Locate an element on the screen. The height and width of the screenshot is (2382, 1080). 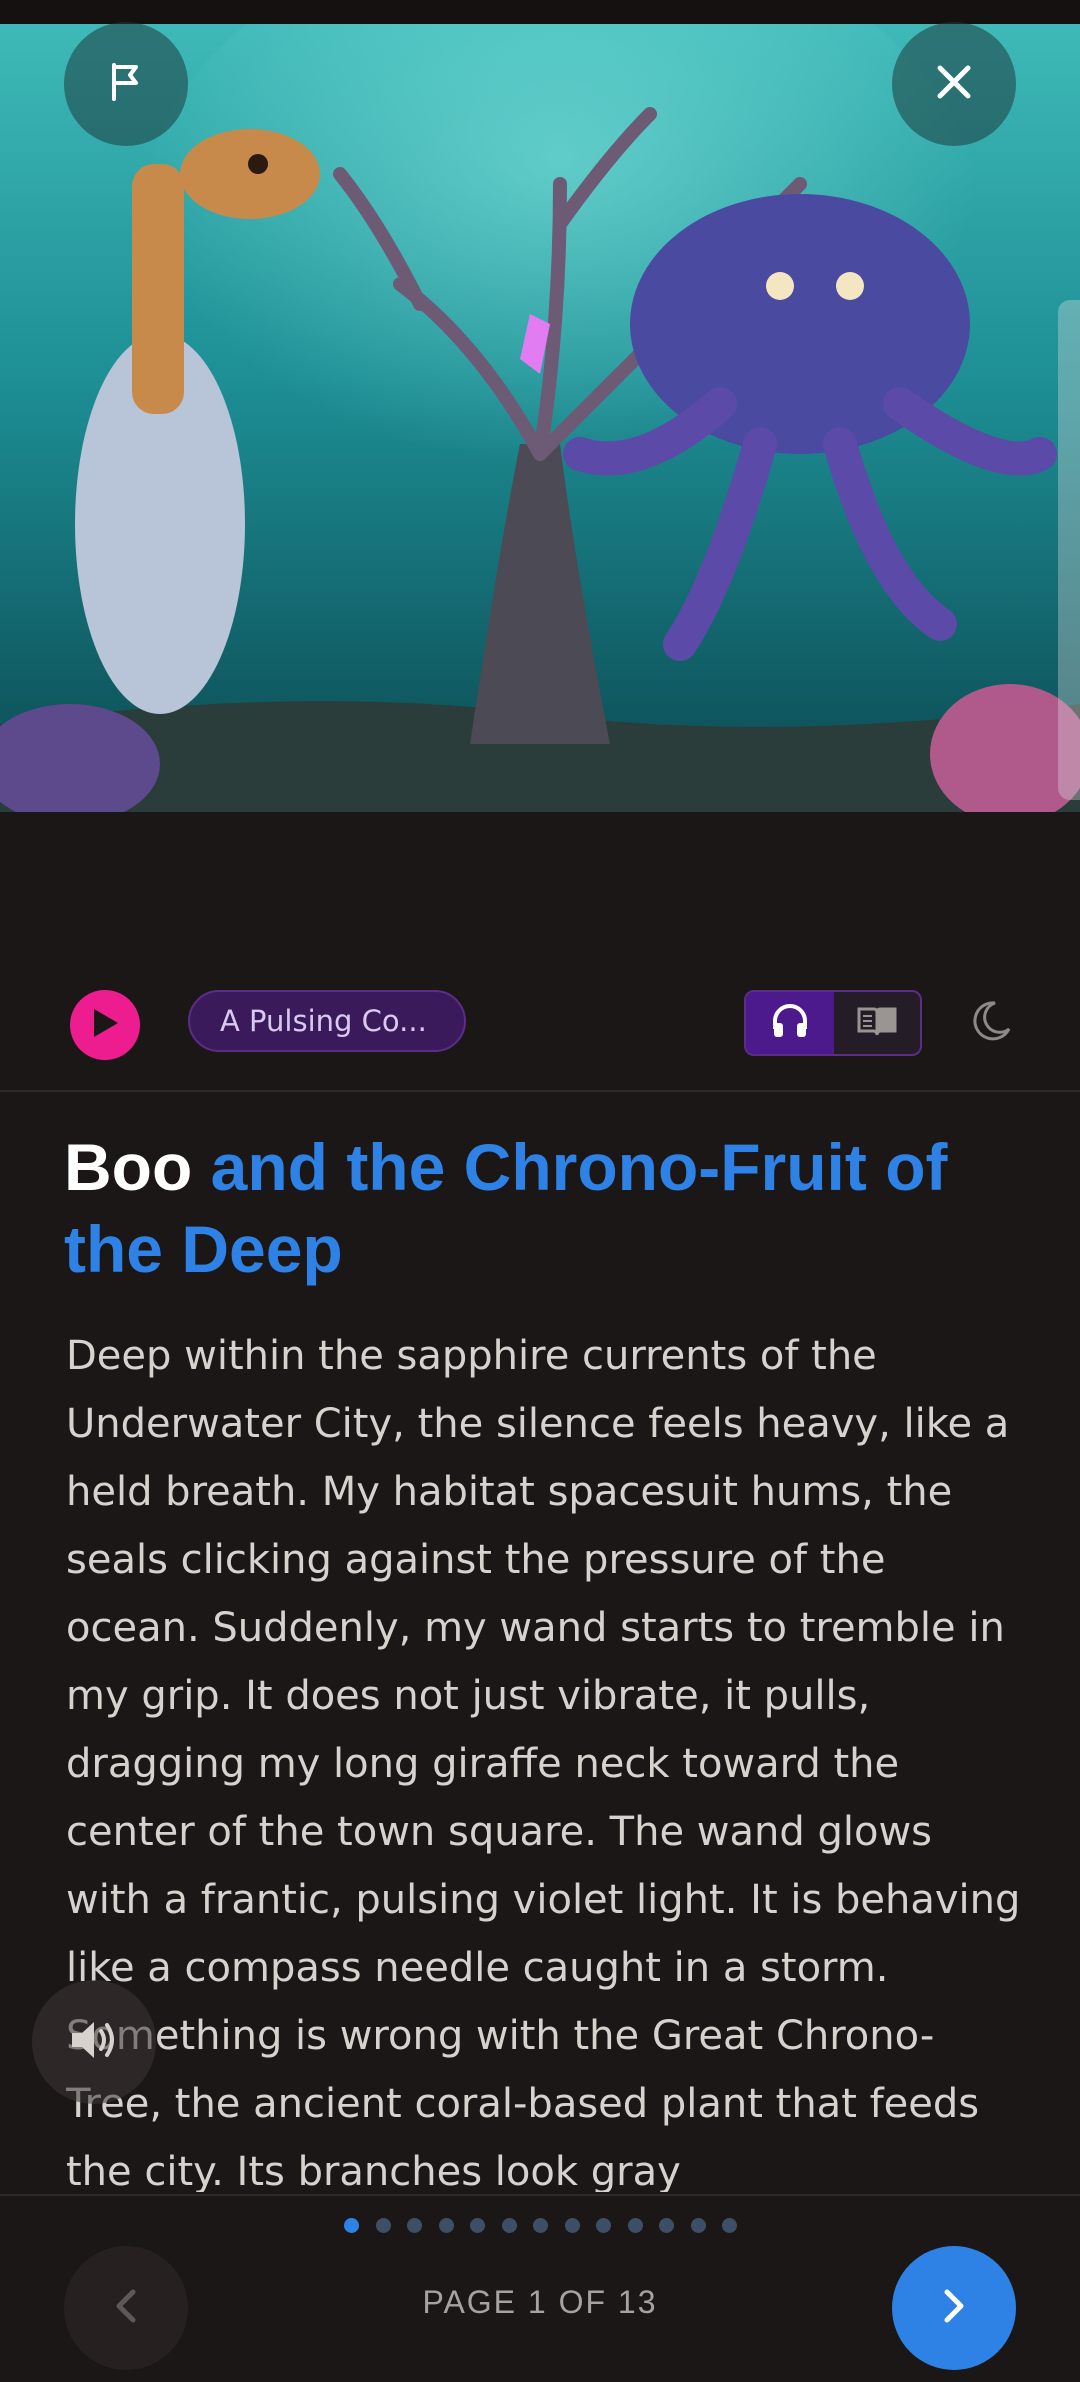
chevron-right-icon is located at coordinates (954, 2308).